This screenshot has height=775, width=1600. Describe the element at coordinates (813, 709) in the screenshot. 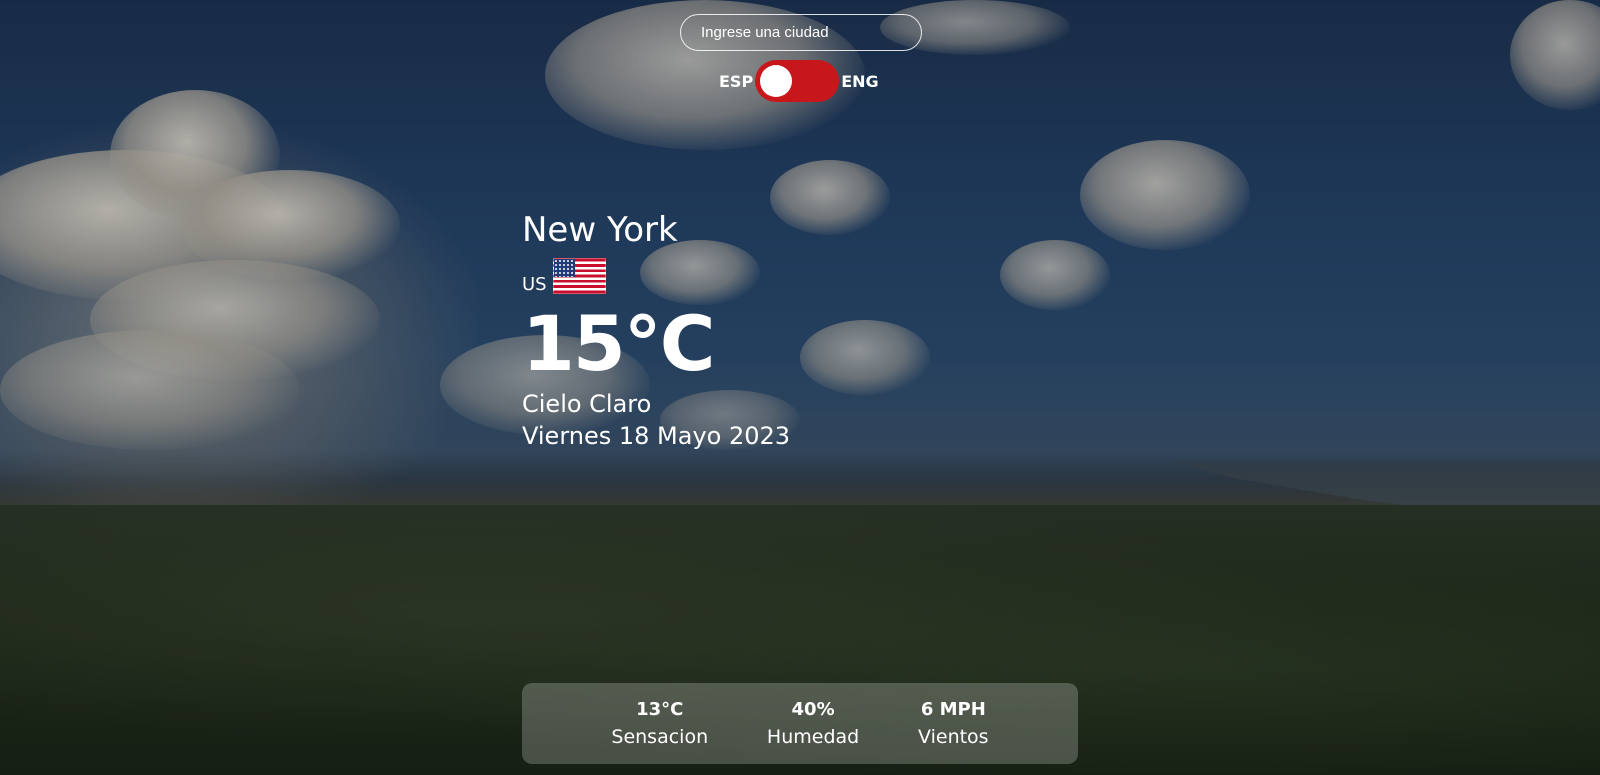

I see `humidity-value: 40%` at that location.